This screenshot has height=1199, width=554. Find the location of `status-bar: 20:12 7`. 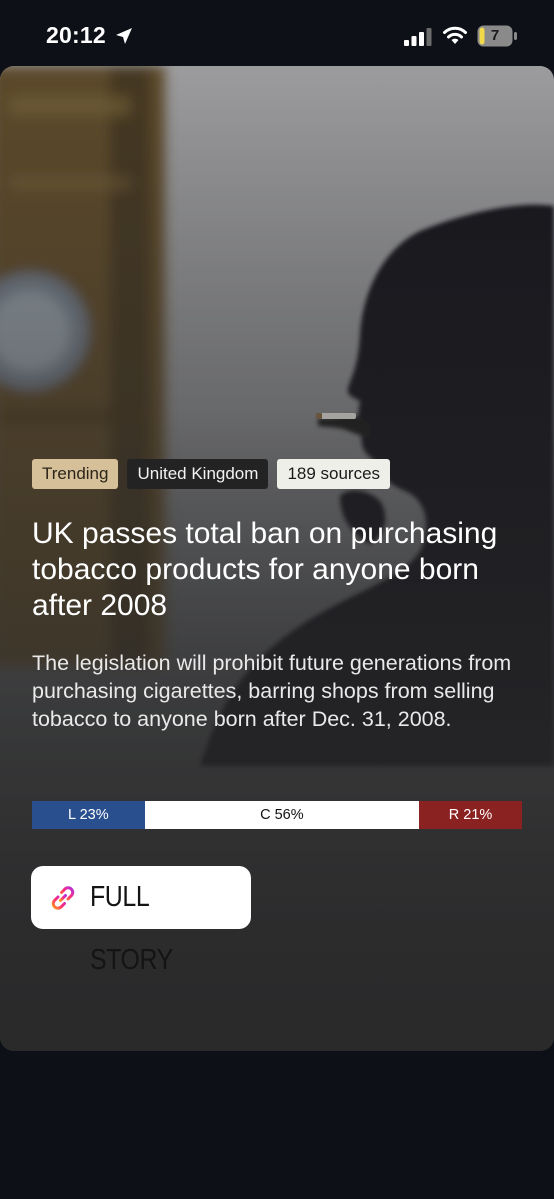

status-bar: 20:12 7 is located at coordinates (277, 33).